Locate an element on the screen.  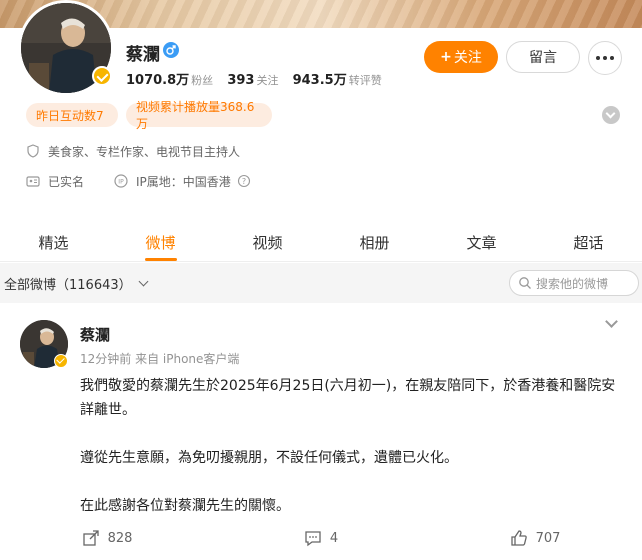
interactions-label: 转评赞 is located at coordinates (365, 80).